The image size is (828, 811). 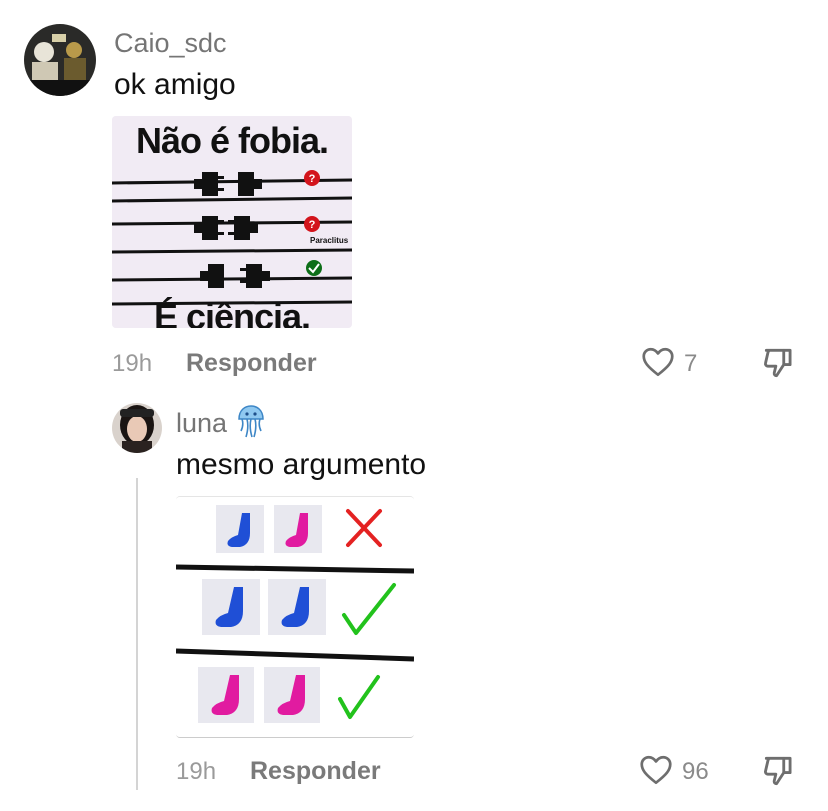 I want to click on check-circle-icon, so click(x=314, y=268).